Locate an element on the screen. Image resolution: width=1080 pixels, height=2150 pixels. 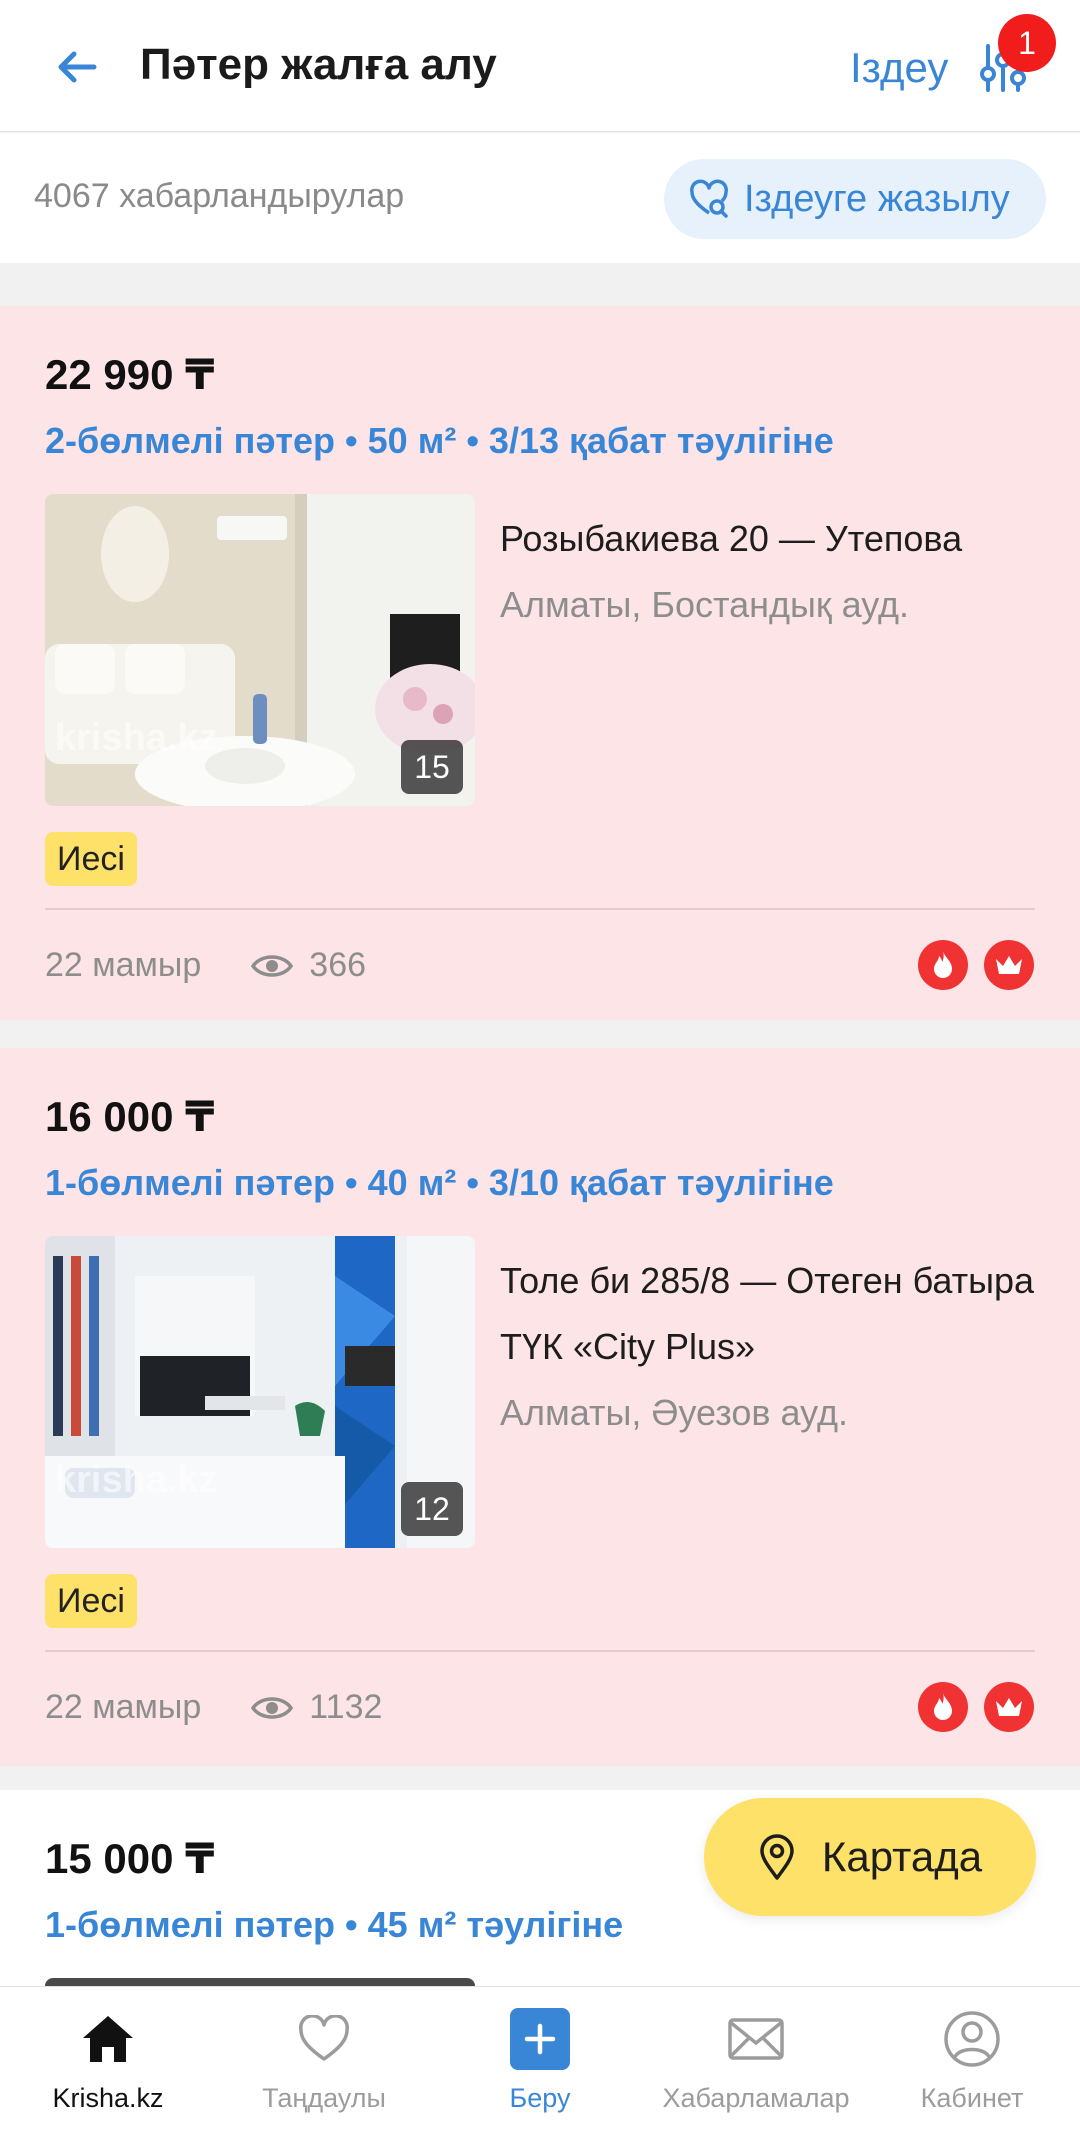
listing-meta: 22 мамыр 366 is located at coordinates (205, 965).